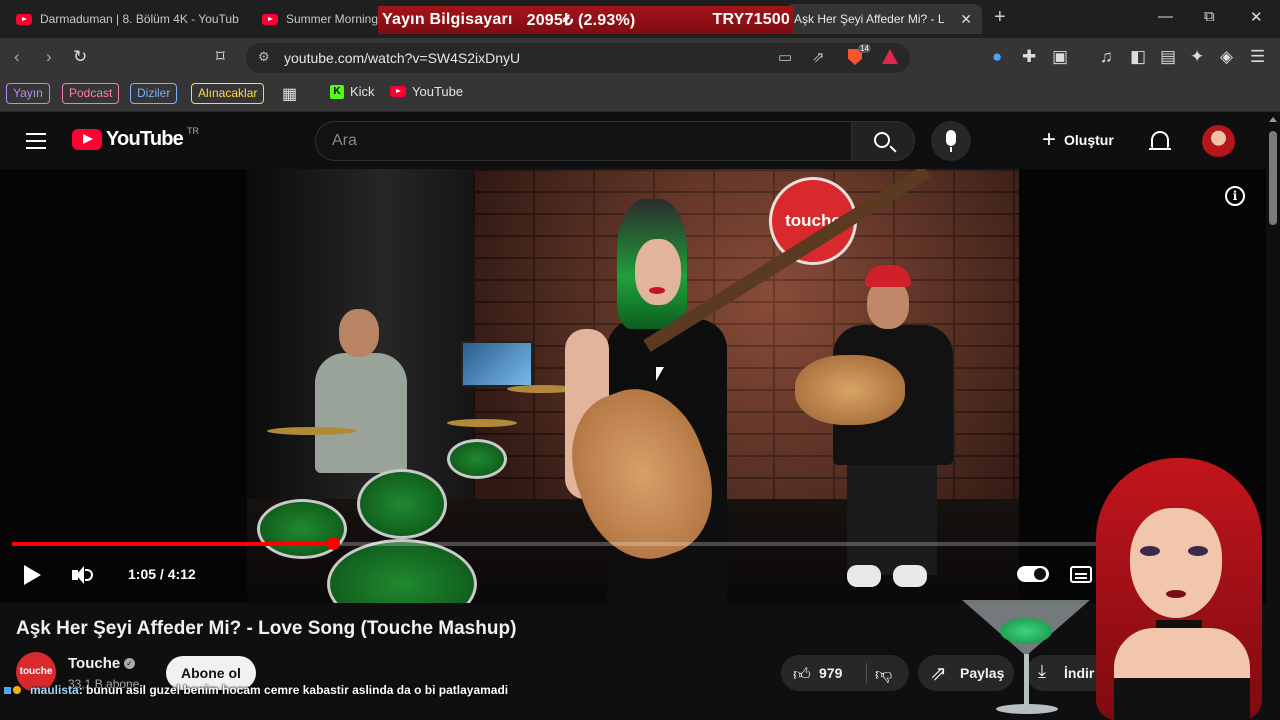 The image size is (1280, 720). What do you see at coordinates (751, 19) in the screenshot?
I see `ticker-price: TRY71500` at bounding box center [751, 19].